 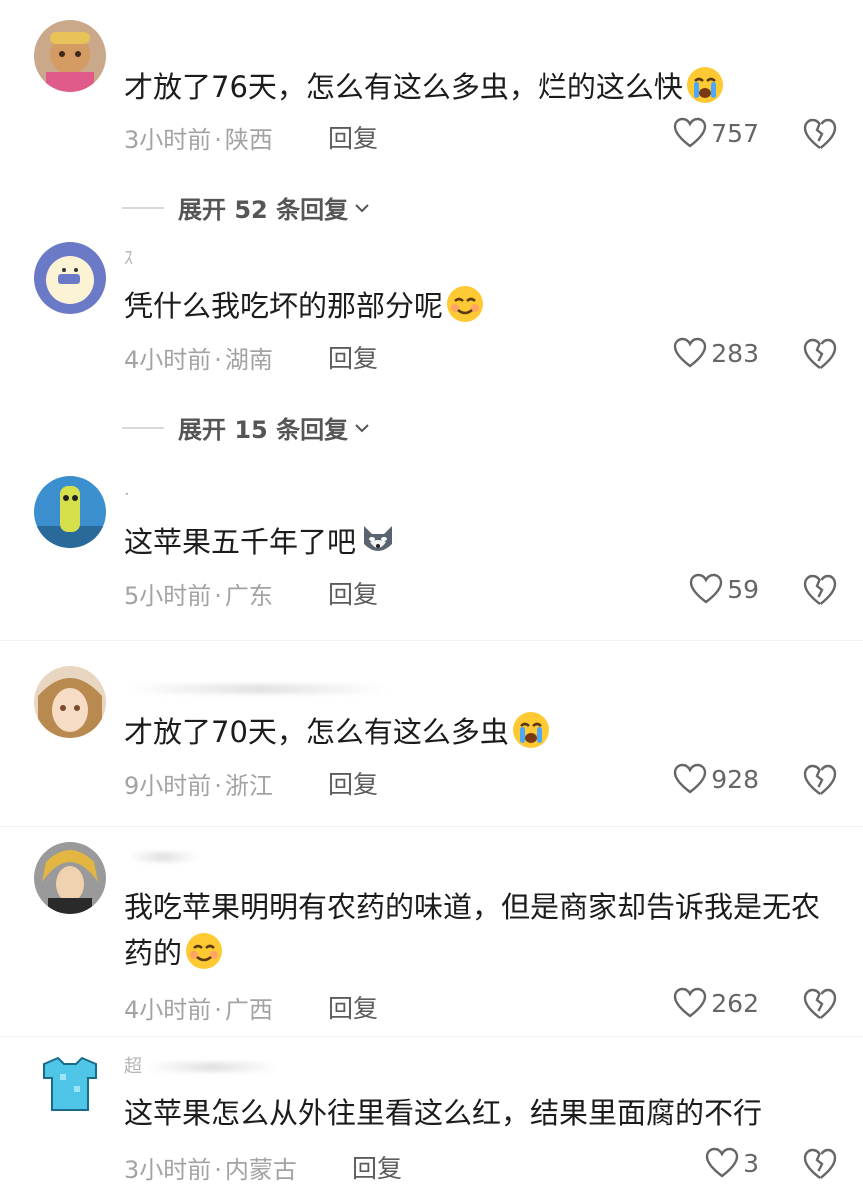 What do you see at coordinates (198, 1010) in the screenshot?
I see `comment-meta: 4小时前 · 广西` at bounding box center [198, 1010].